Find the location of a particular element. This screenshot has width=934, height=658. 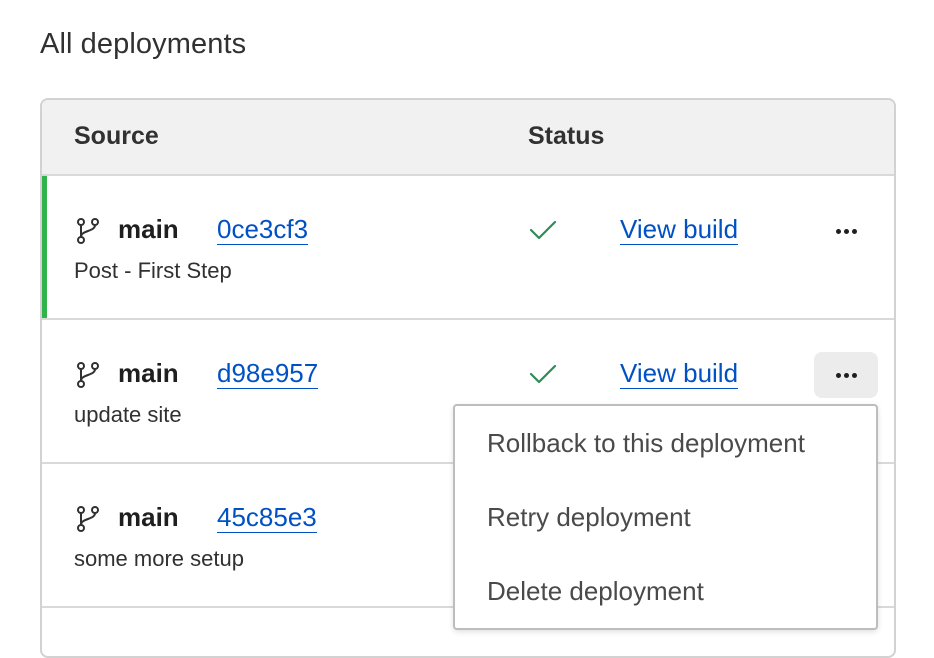

menu-item-retry: Retry deployment is located at coordinates (589, 517).